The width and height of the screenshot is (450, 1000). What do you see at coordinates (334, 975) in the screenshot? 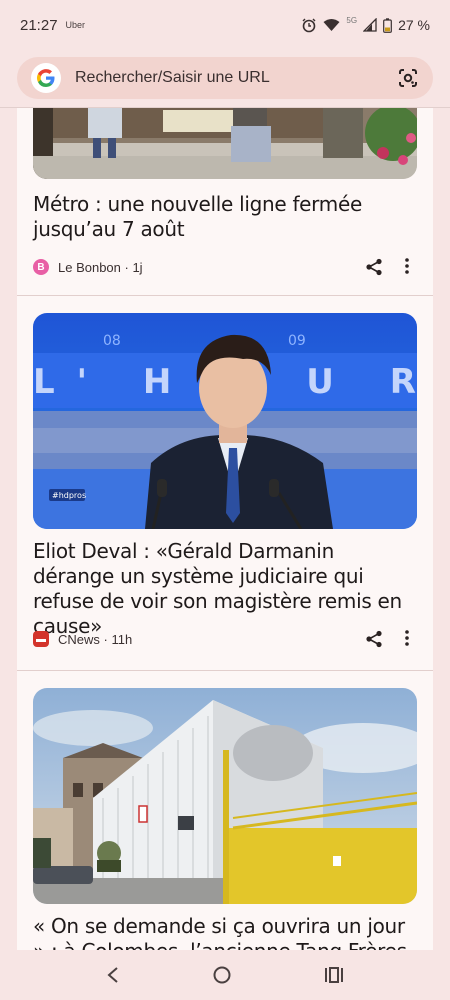
I see `recents-icon` at bounding box center [334, 975].